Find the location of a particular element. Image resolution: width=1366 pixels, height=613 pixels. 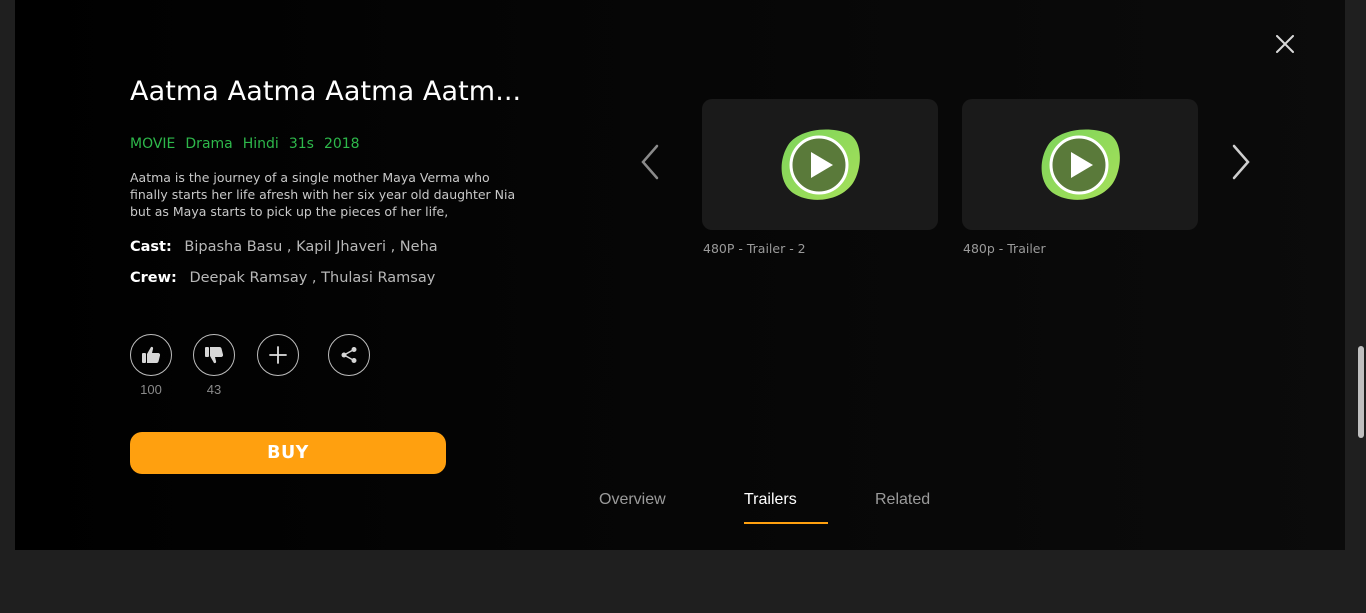

page-scrollbar is located at coordinates (1361, 392).